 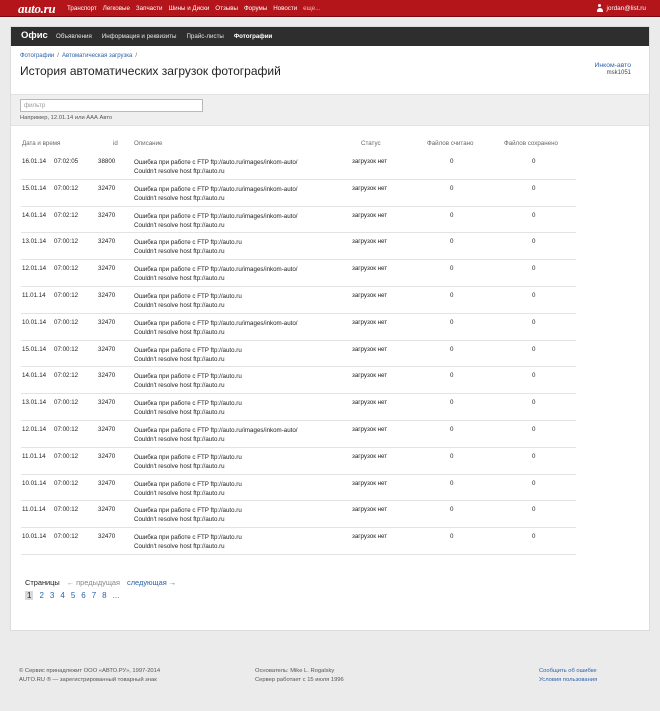 What do you see at coordinates (613, 65) in the screenshot?
I see `company-name: Инком-авто` at bounding box center [613, 65].